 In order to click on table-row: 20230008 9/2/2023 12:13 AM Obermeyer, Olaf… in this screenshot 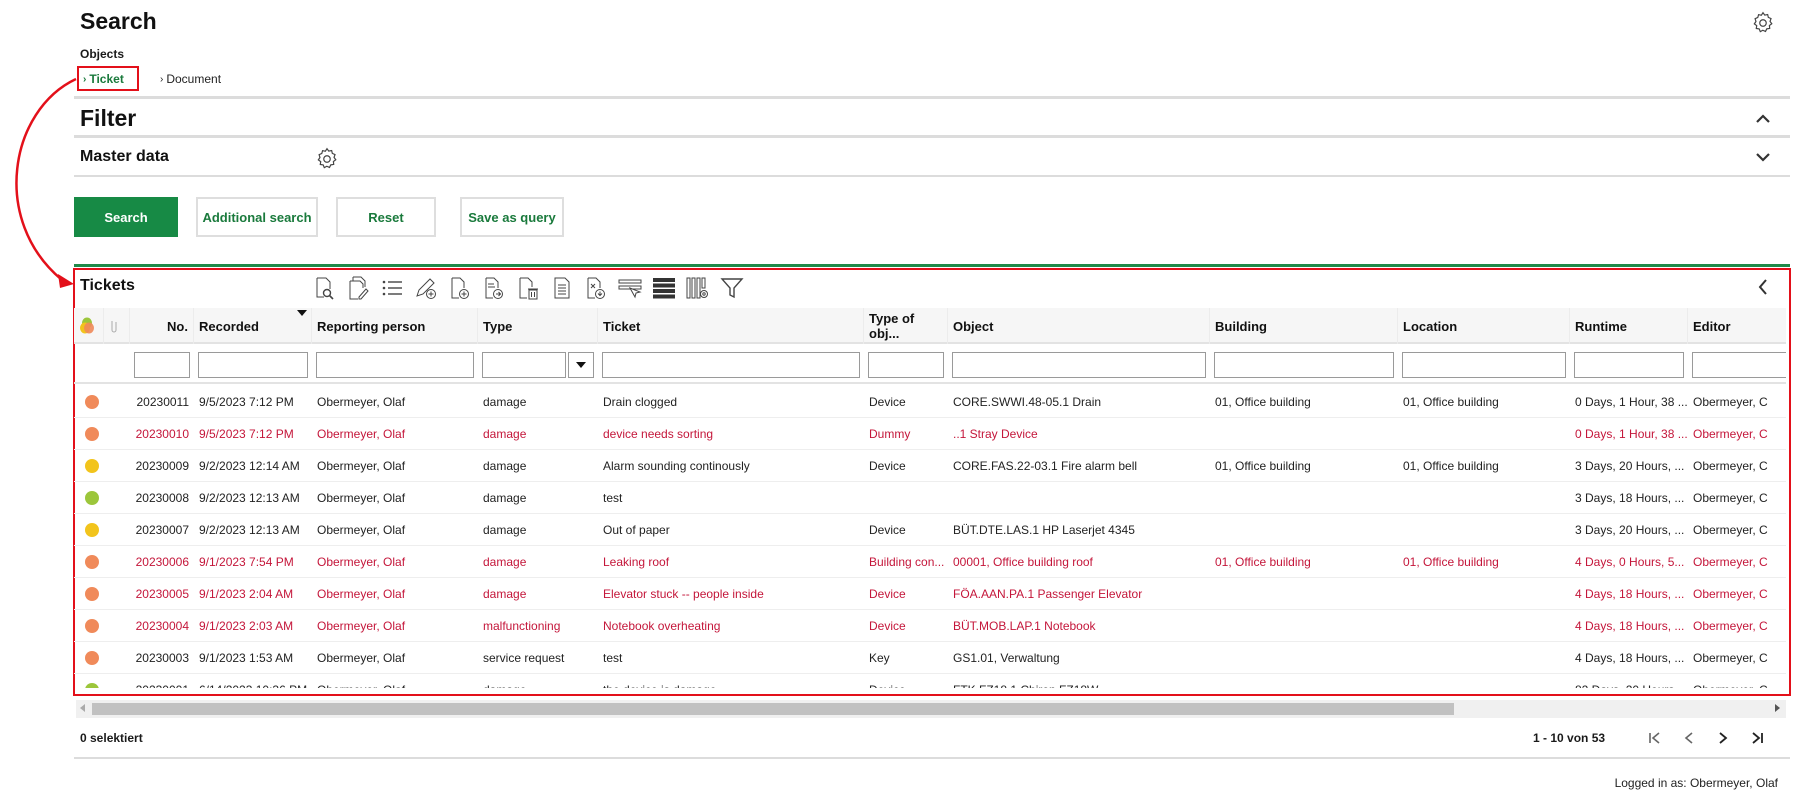, I will do `click(930, 498)`.